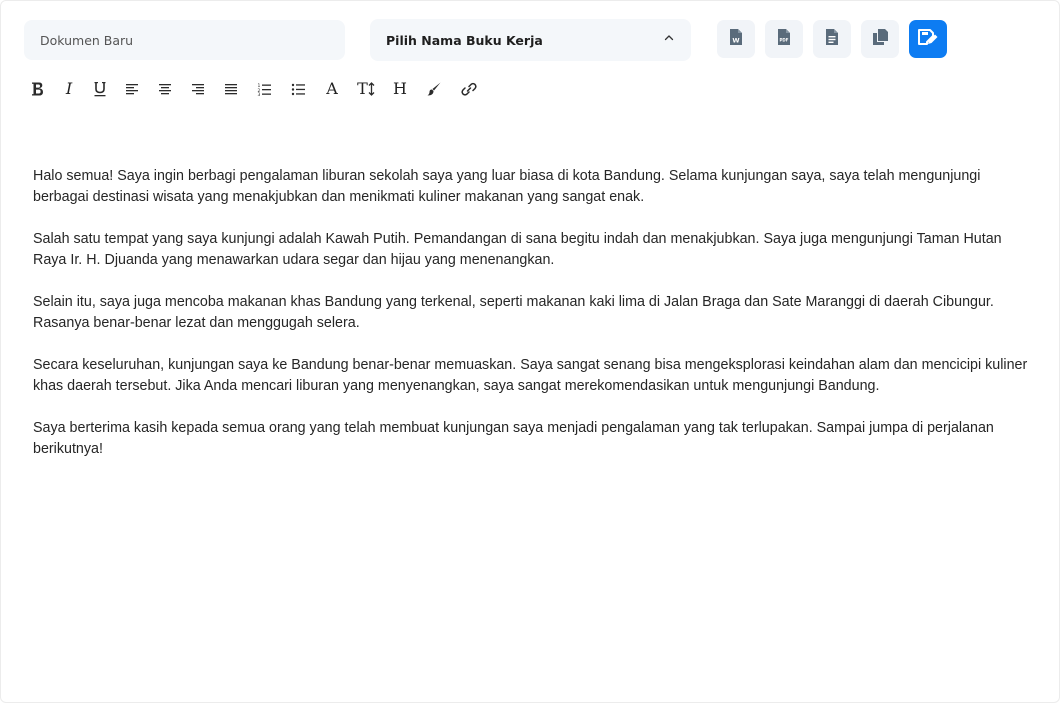 The height and width of the screenshot is (703, 1060). I want to click on align-center-button, so click(164, 89).